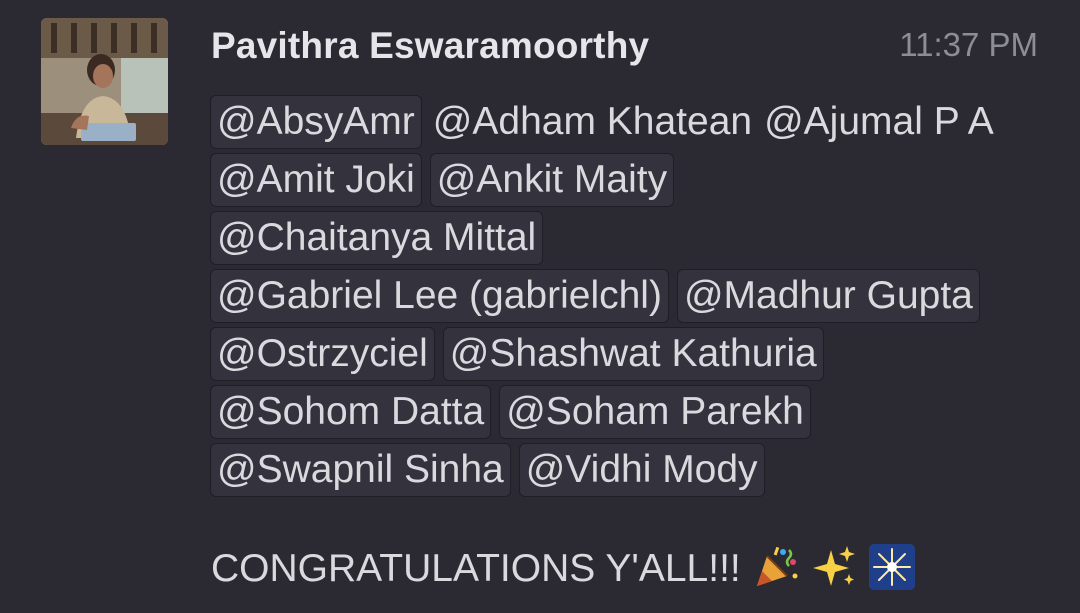 This screenshot has width=1080, height=613. Describe the element at coordinates (828, 296) in the screenshot. I see `user-mention: @Madhur Gupta` at that location.